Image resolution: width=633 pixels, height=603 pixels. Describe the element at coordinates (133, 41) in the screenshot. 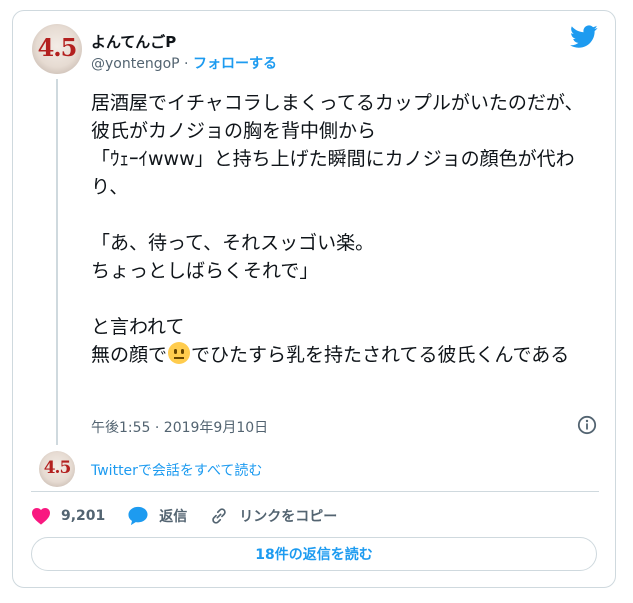

I see `author-display-name: よんてんごP` at that location.